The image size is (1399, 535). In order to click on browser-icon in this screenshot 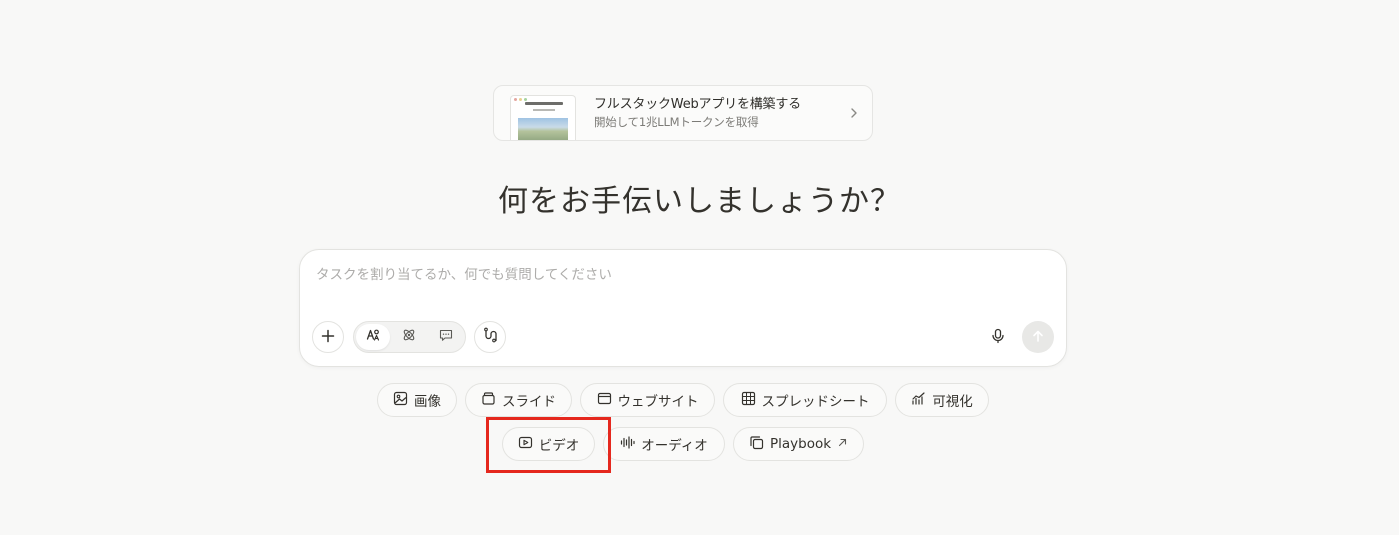, I will do `click(604, 400)`.